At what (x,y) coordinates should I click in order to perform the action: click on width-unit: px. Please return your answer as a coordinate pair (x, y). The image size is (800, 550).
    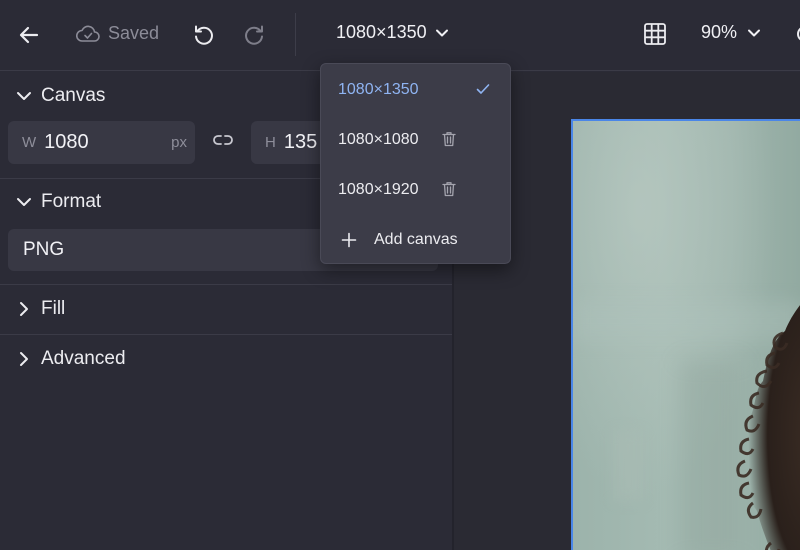
    Looking at the image, I should click on (179, 142).